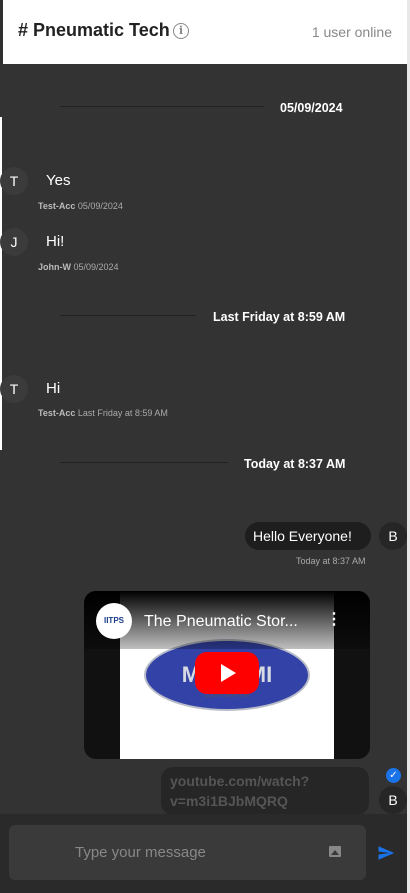 The width and height of the screenshot is (410, 893). I want to click on message-meta: John-W 05/09/2024, so click(78, 267).